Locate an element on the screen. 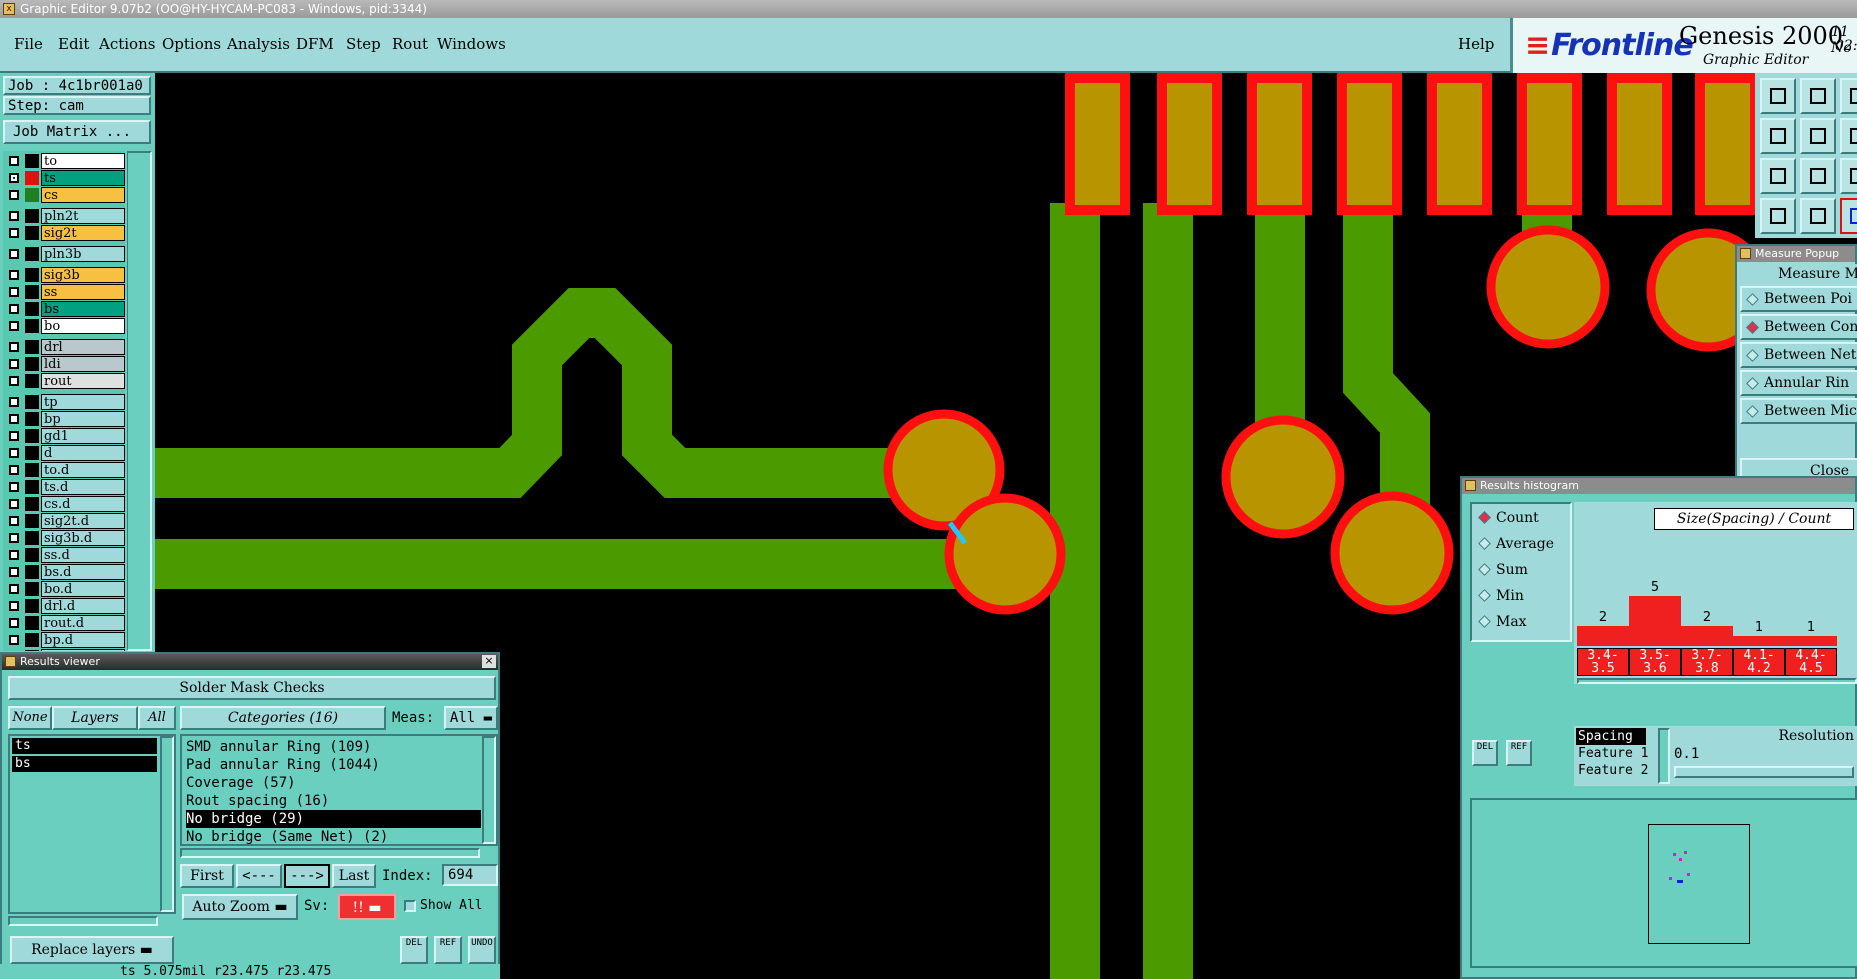 The width and height of the screenshot is (1857, 979). layer-name: sig2t is located at coordinates (83, 233).